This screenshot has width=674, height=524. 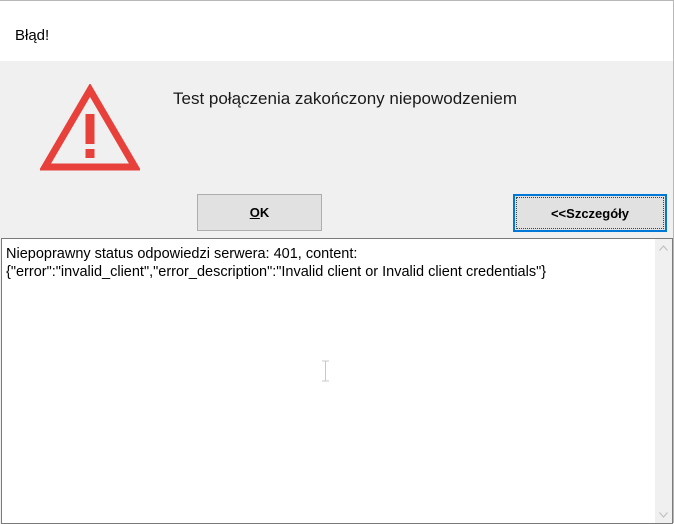 I want to click on text-cursor-icon, so click(x=325, y=371).